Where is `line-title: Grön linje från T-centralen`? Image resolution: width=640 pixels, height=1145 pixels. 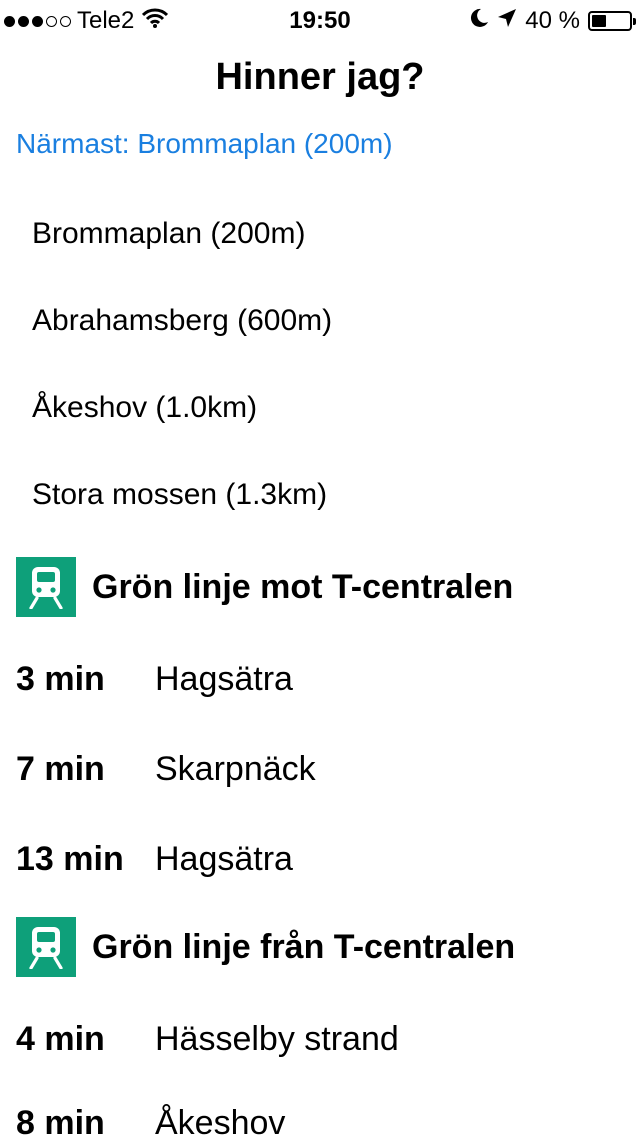
line-title: Grön linje från T-centralen is located at coordinates (304, 946).